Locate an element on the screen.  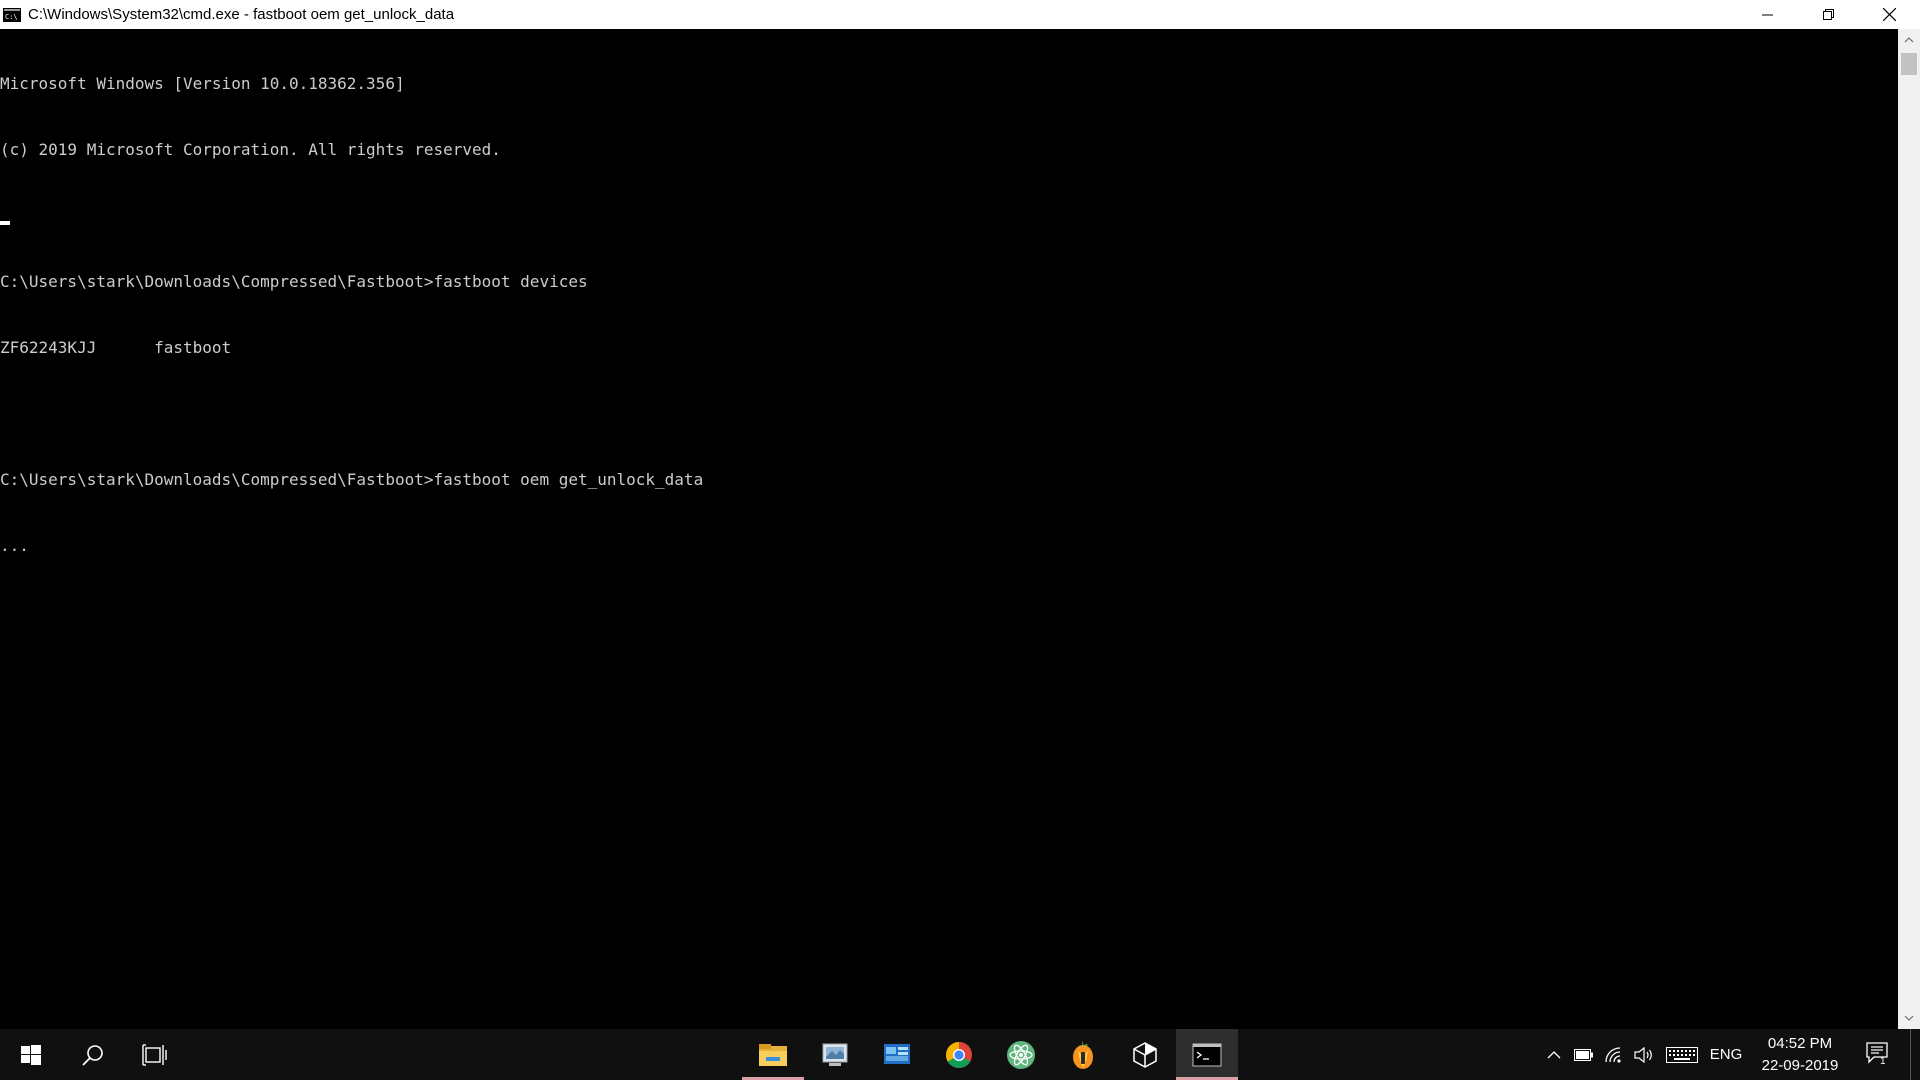
taskbar-app-control-panel is located at coordinates (835, 1054).